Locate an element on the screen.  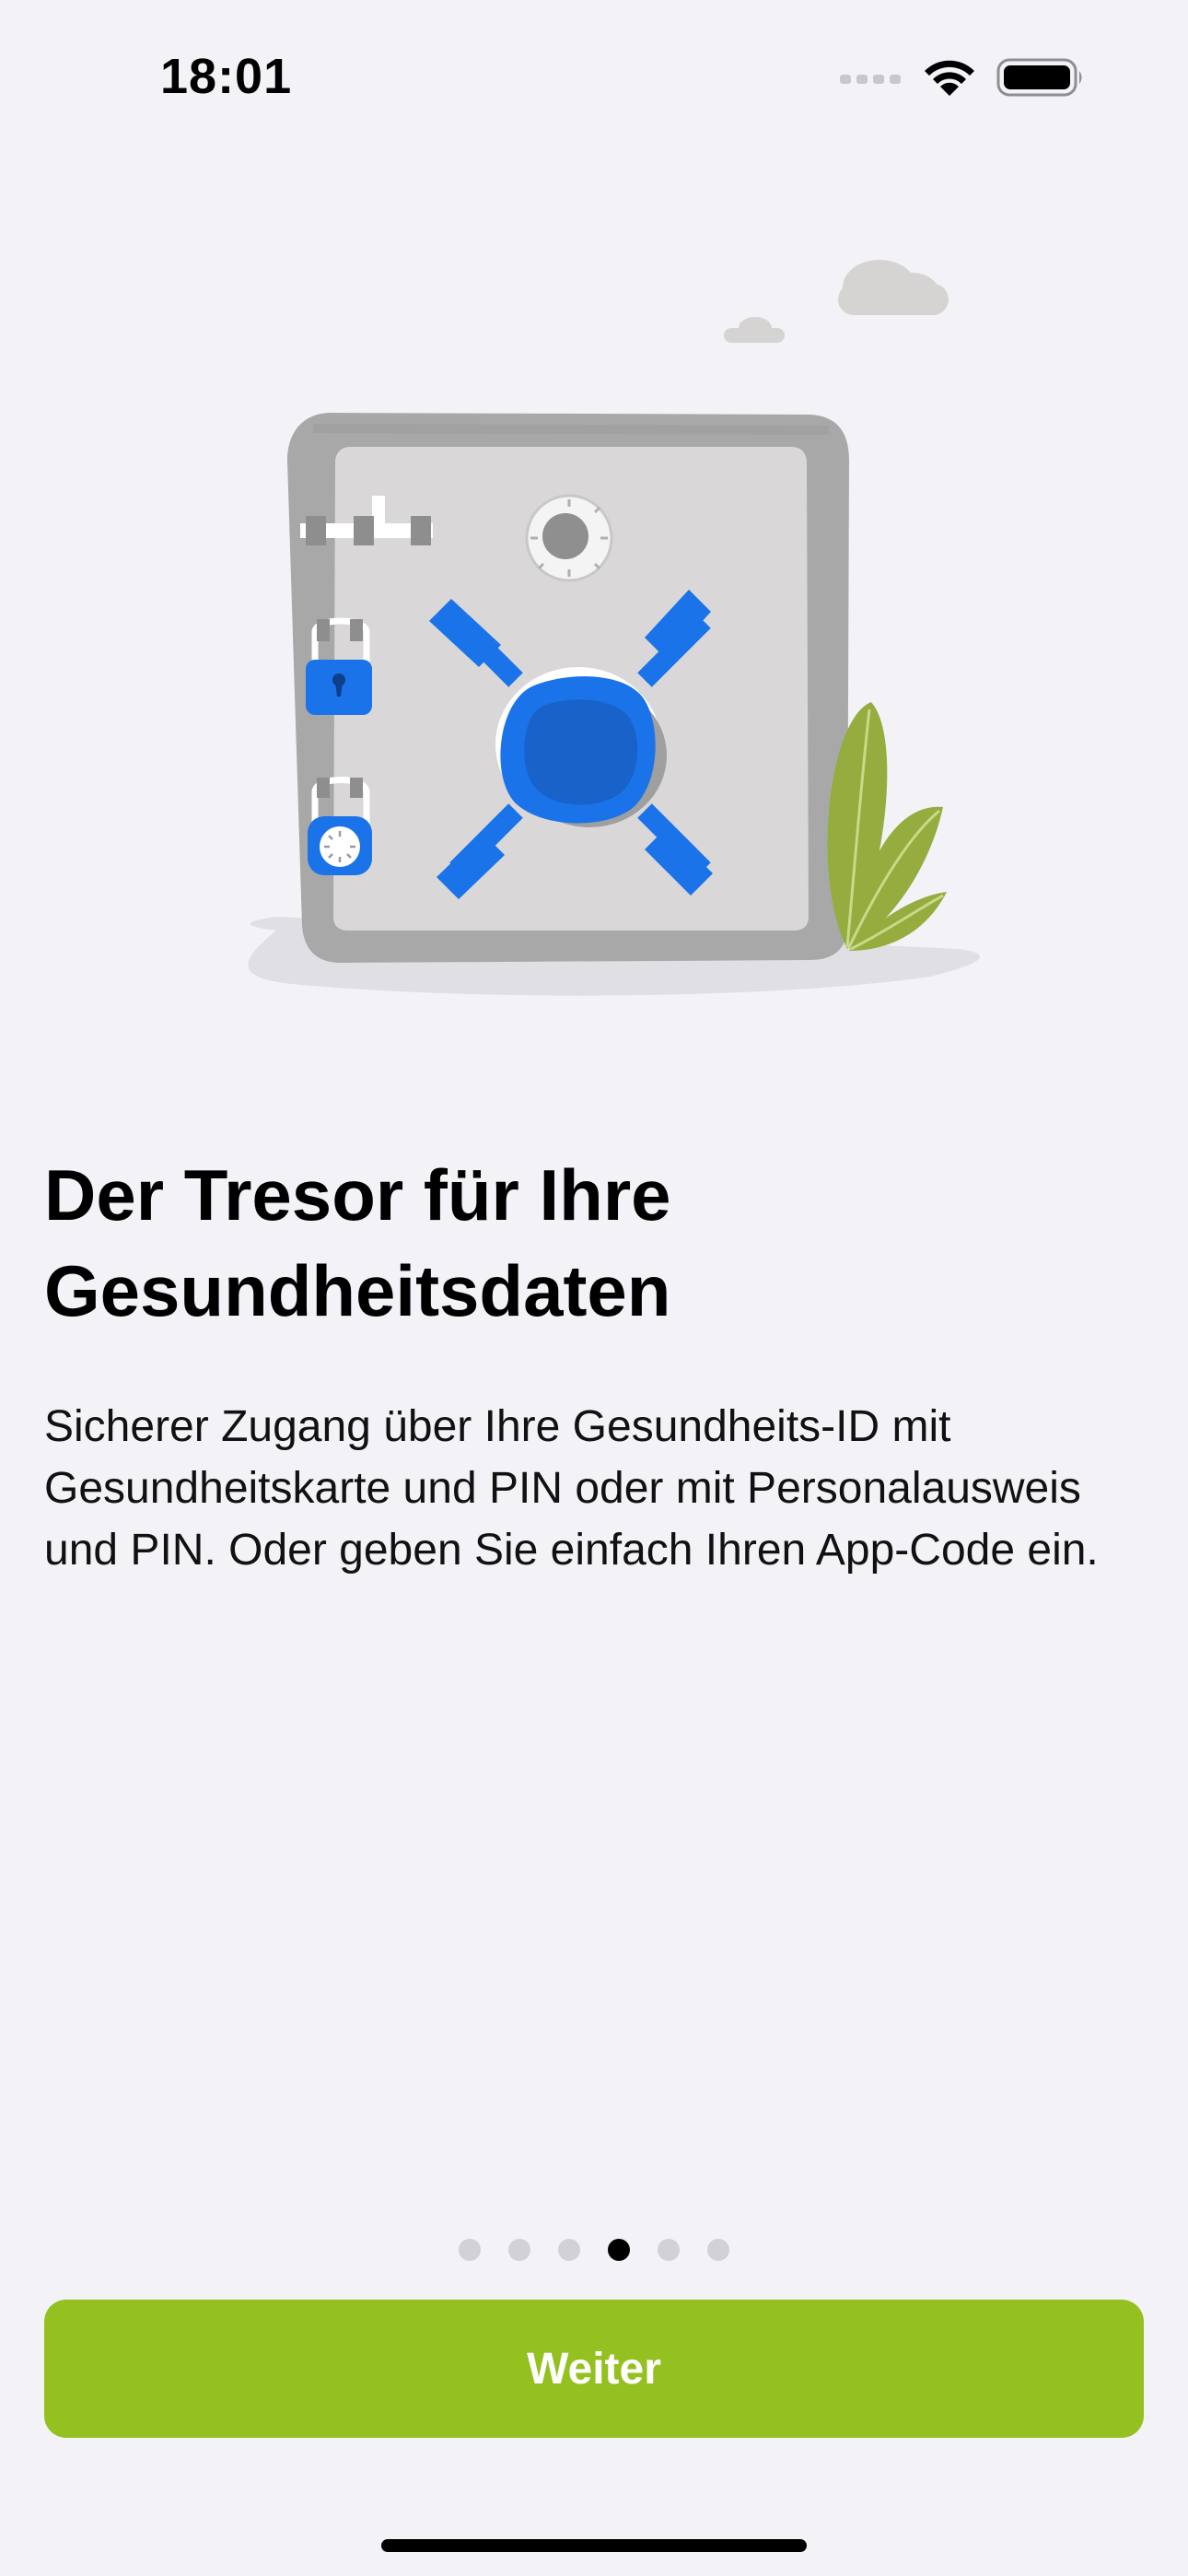
cloud-large-icon is located at coordinates (893, 287).